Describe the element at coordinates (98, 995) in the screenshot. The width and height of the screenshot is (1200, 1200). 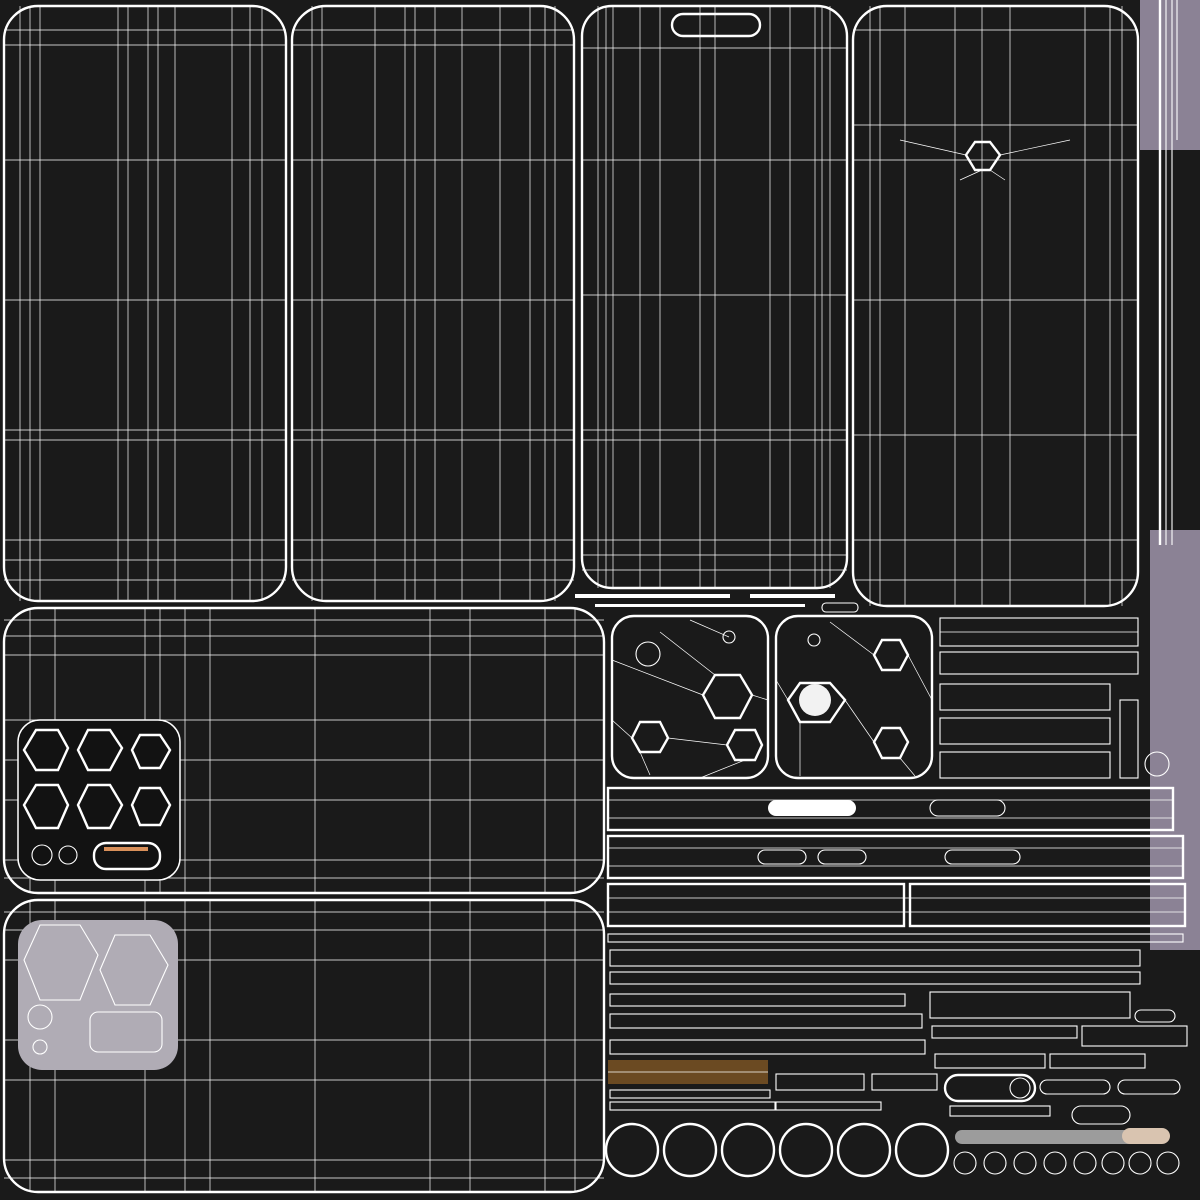
I see `lens-covers-gray` at that location.